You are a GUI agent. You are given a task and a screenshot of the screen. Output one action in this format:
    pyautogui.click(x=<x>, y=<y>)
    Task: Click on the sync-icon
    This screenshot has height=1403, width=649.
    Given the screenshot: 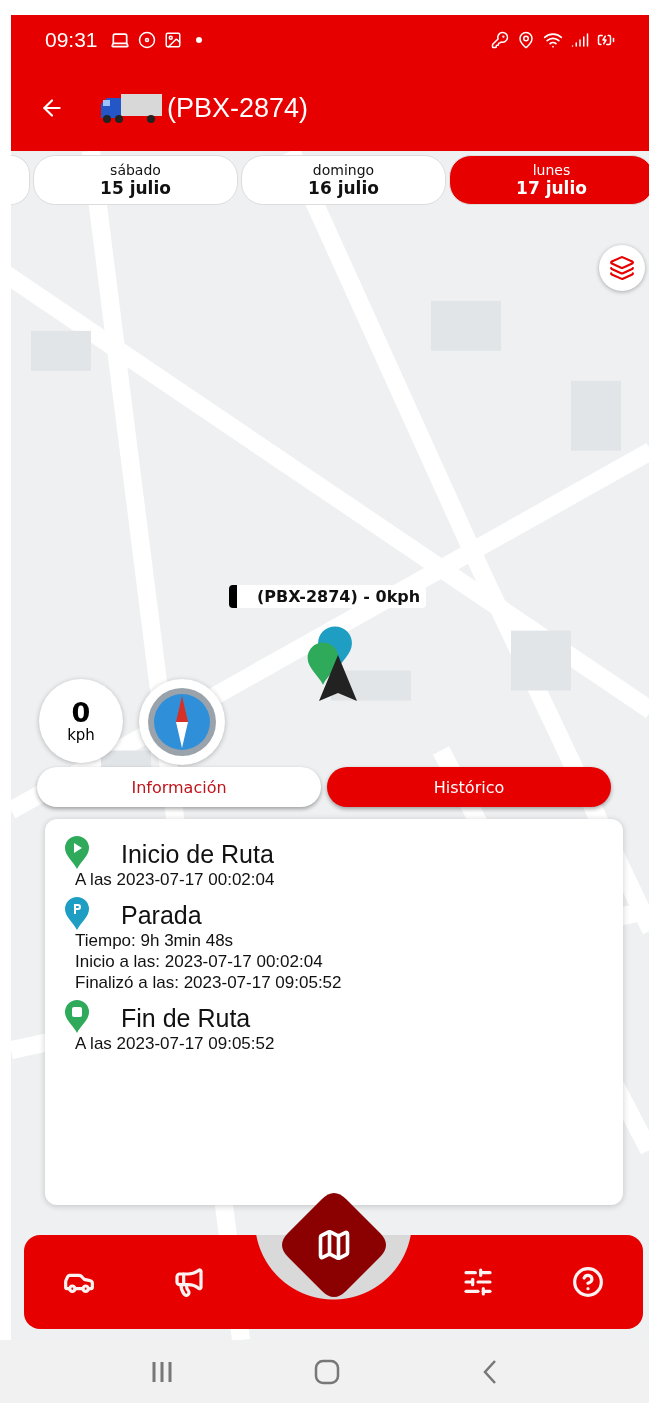 What is the action you would take?
    pyautogui.click(x=146, y=40)
    